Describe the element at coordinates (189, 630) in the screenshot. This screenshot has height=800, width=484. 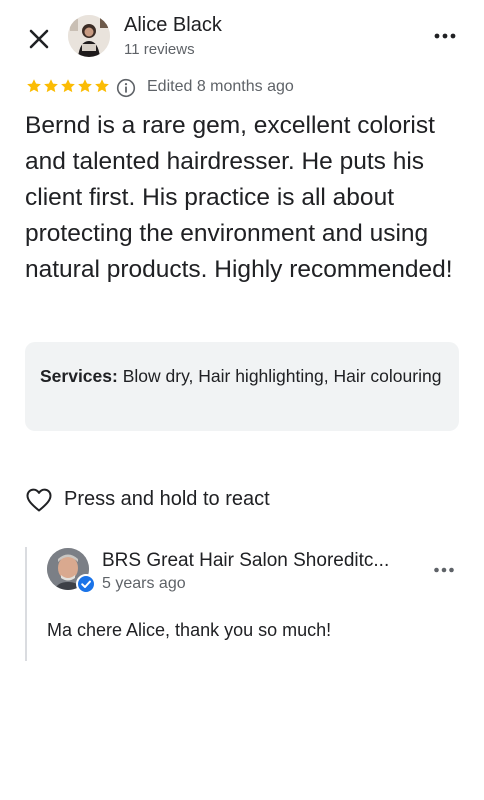
I see `owner-response-text: Ma chere Alice, thank you so much!` at that location.